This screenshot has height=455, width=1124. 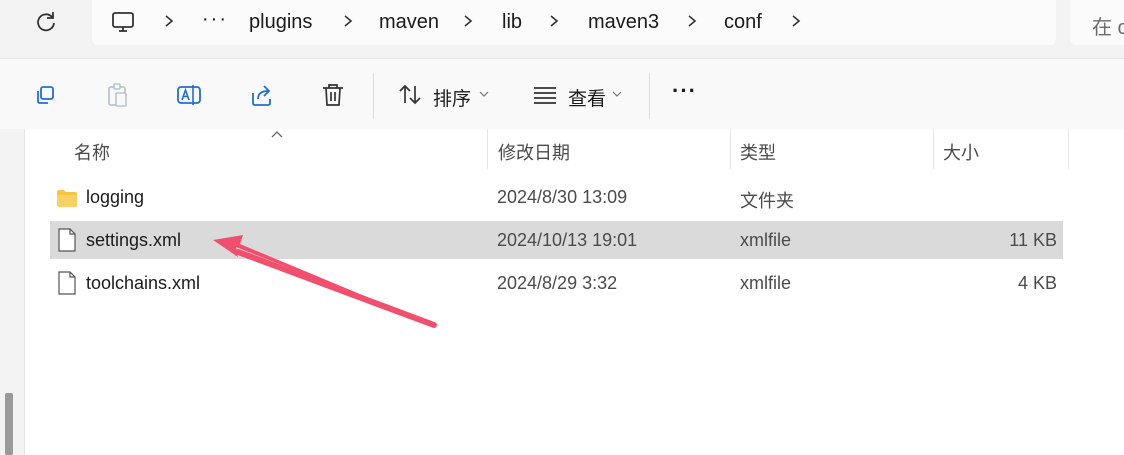 What do you see at coordinates (567, 240) in the screenshot?
I see `file-date: 2024/10/13 19:01` at bounding box center [567, 240].